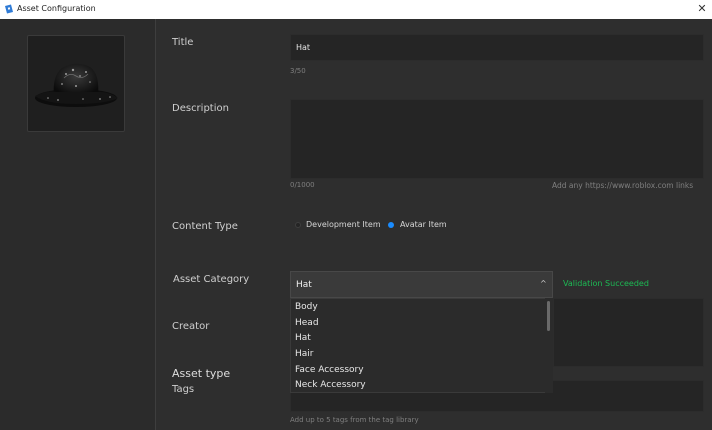 The height and width of the screenshot is (430, 712). I want to click on content-type-label: Content Type, so click(205, 226).